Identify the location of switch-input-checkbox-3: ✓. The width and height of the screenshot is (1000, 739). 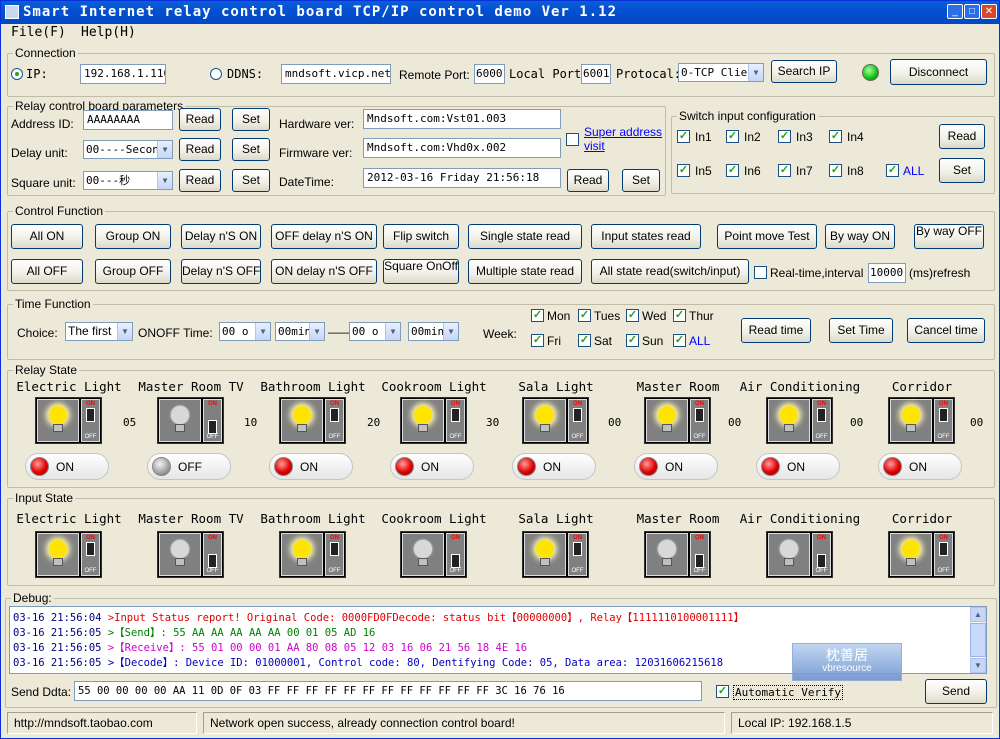
(784, 136).